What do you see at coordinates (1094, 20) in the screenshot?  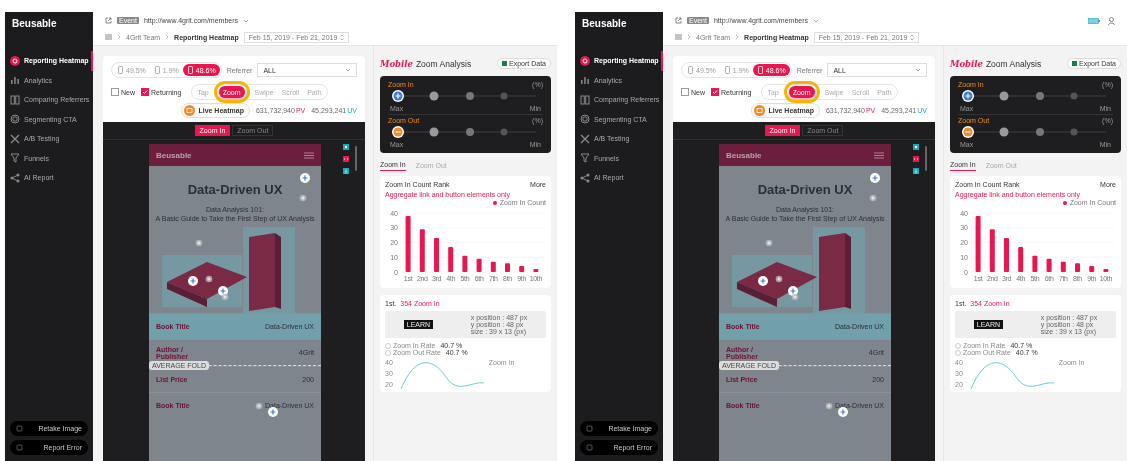 I see `battery-icon` at bounding box center [1094, 20].